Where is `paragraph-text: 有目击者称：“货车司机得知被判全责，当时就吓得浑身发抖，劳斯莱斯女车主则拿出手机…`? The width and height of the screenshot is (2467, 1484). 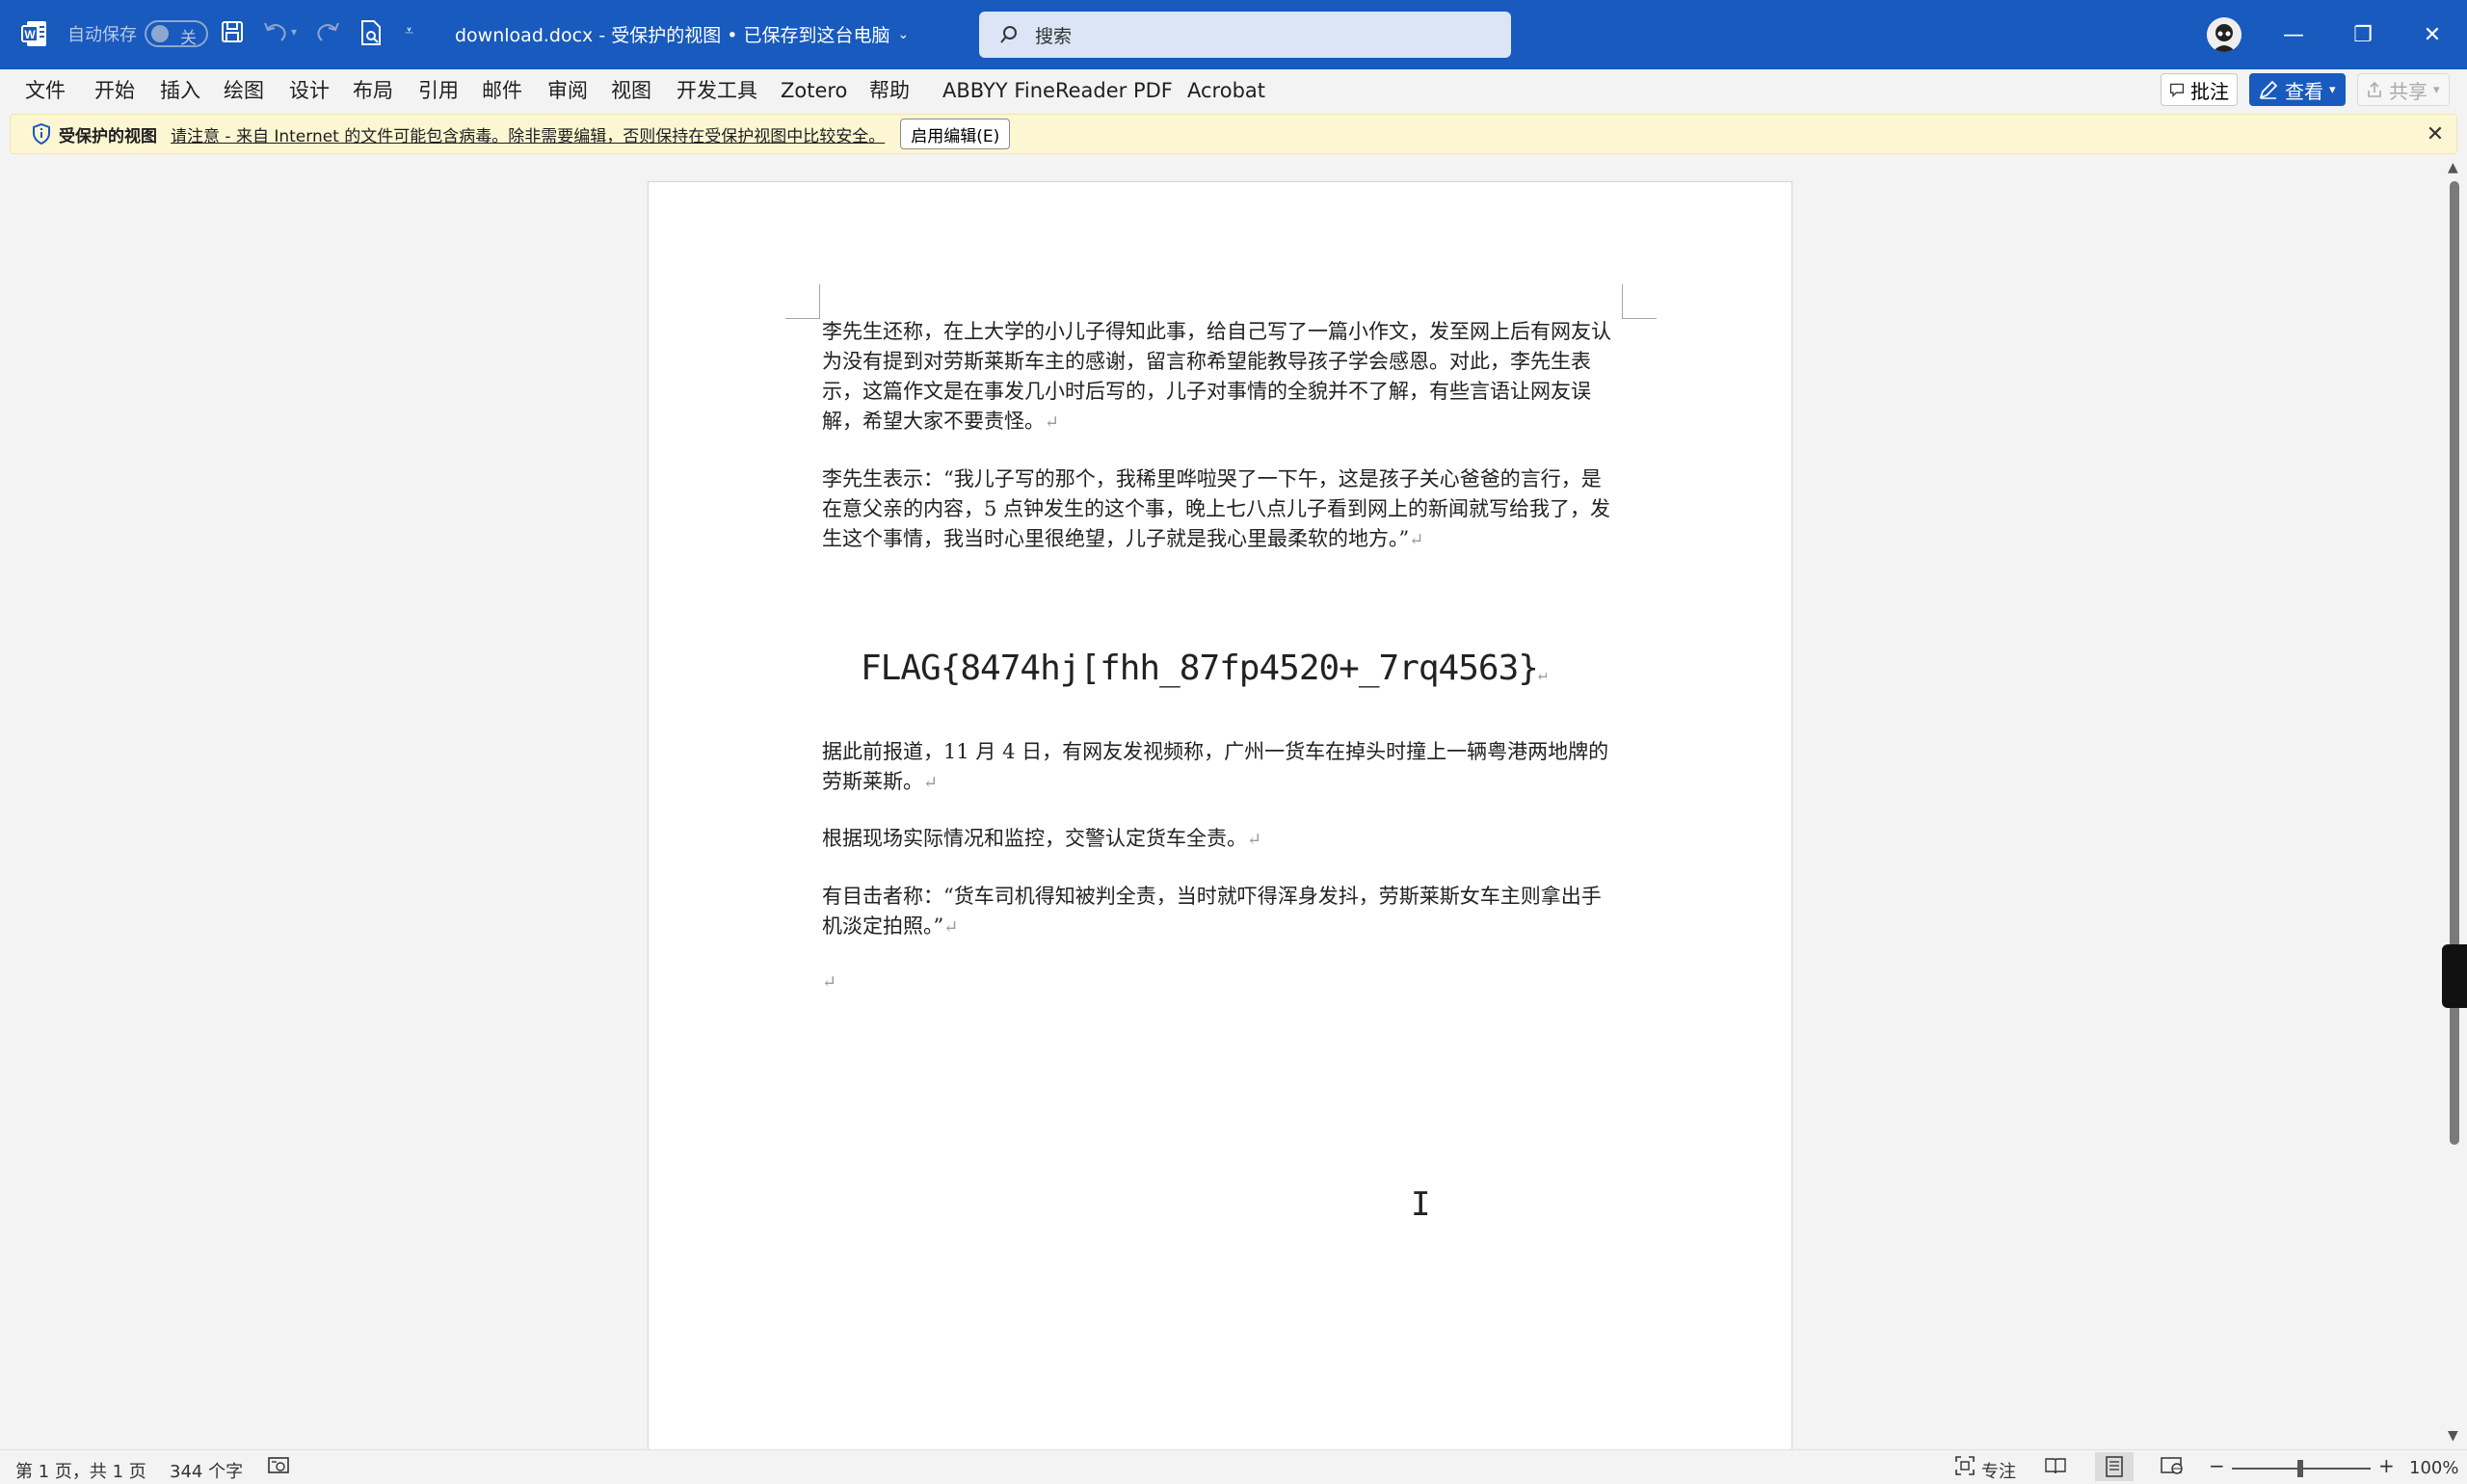 paragraph-text: 有目击者称：“货车司机得知被判全责，当时就吓得浑身发抖，劳斯莱斯女车主则拿出手机… is located at coordinates (1212, 911).